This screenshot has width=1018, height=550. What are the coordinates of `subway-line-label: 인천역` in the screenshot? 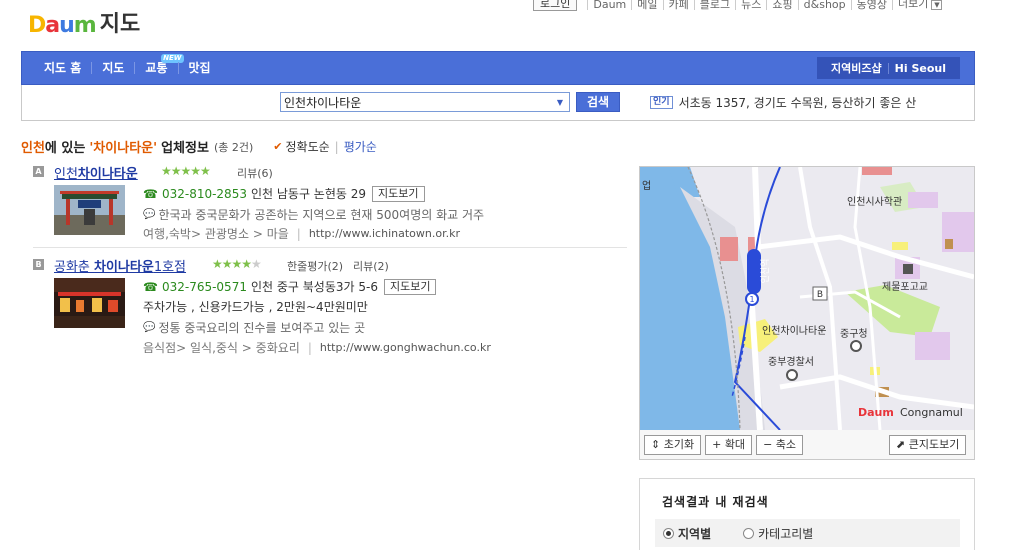 It's located at (765, 271).